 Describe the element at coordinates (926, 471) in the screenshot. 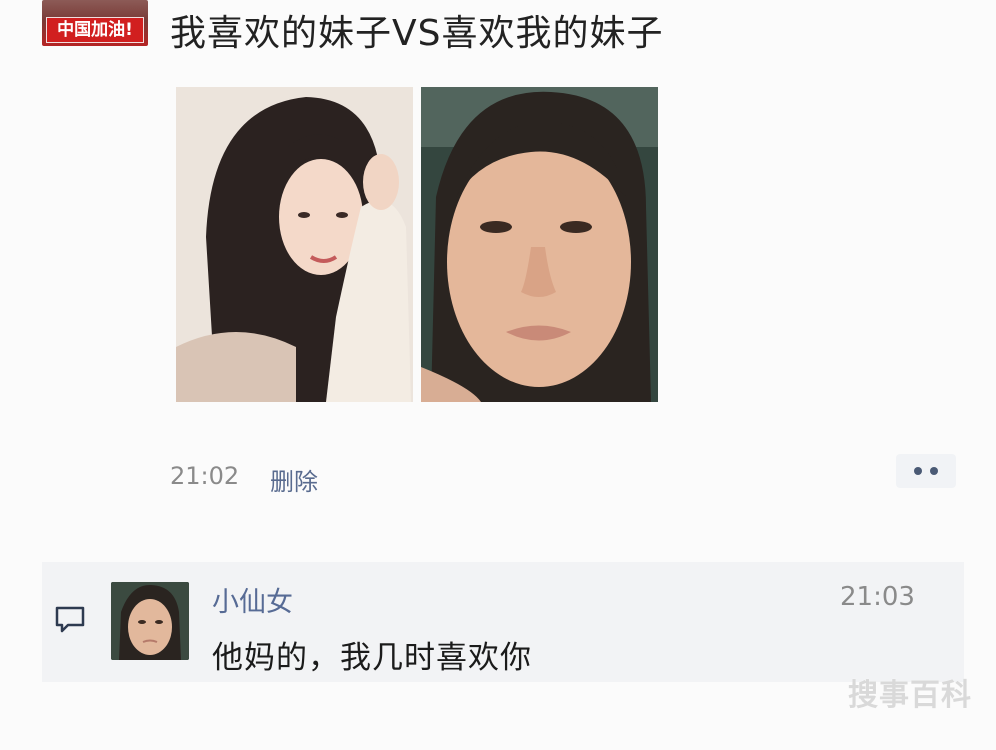

I see `more-dots-icon` at that location.